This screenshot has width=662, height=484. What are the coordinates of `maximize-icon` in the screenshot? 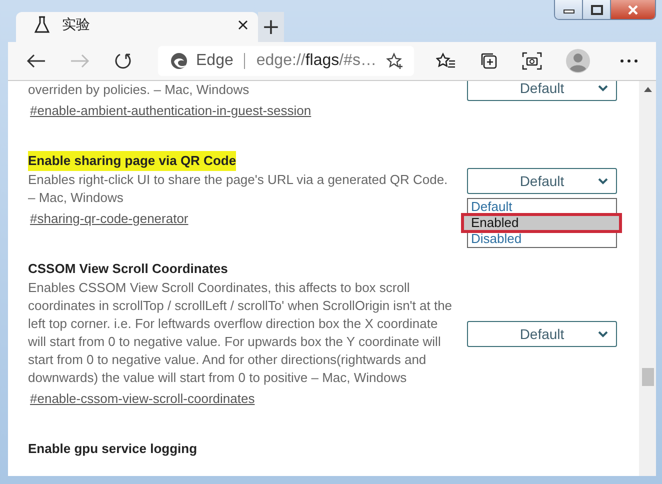 It's located at (596, 9).